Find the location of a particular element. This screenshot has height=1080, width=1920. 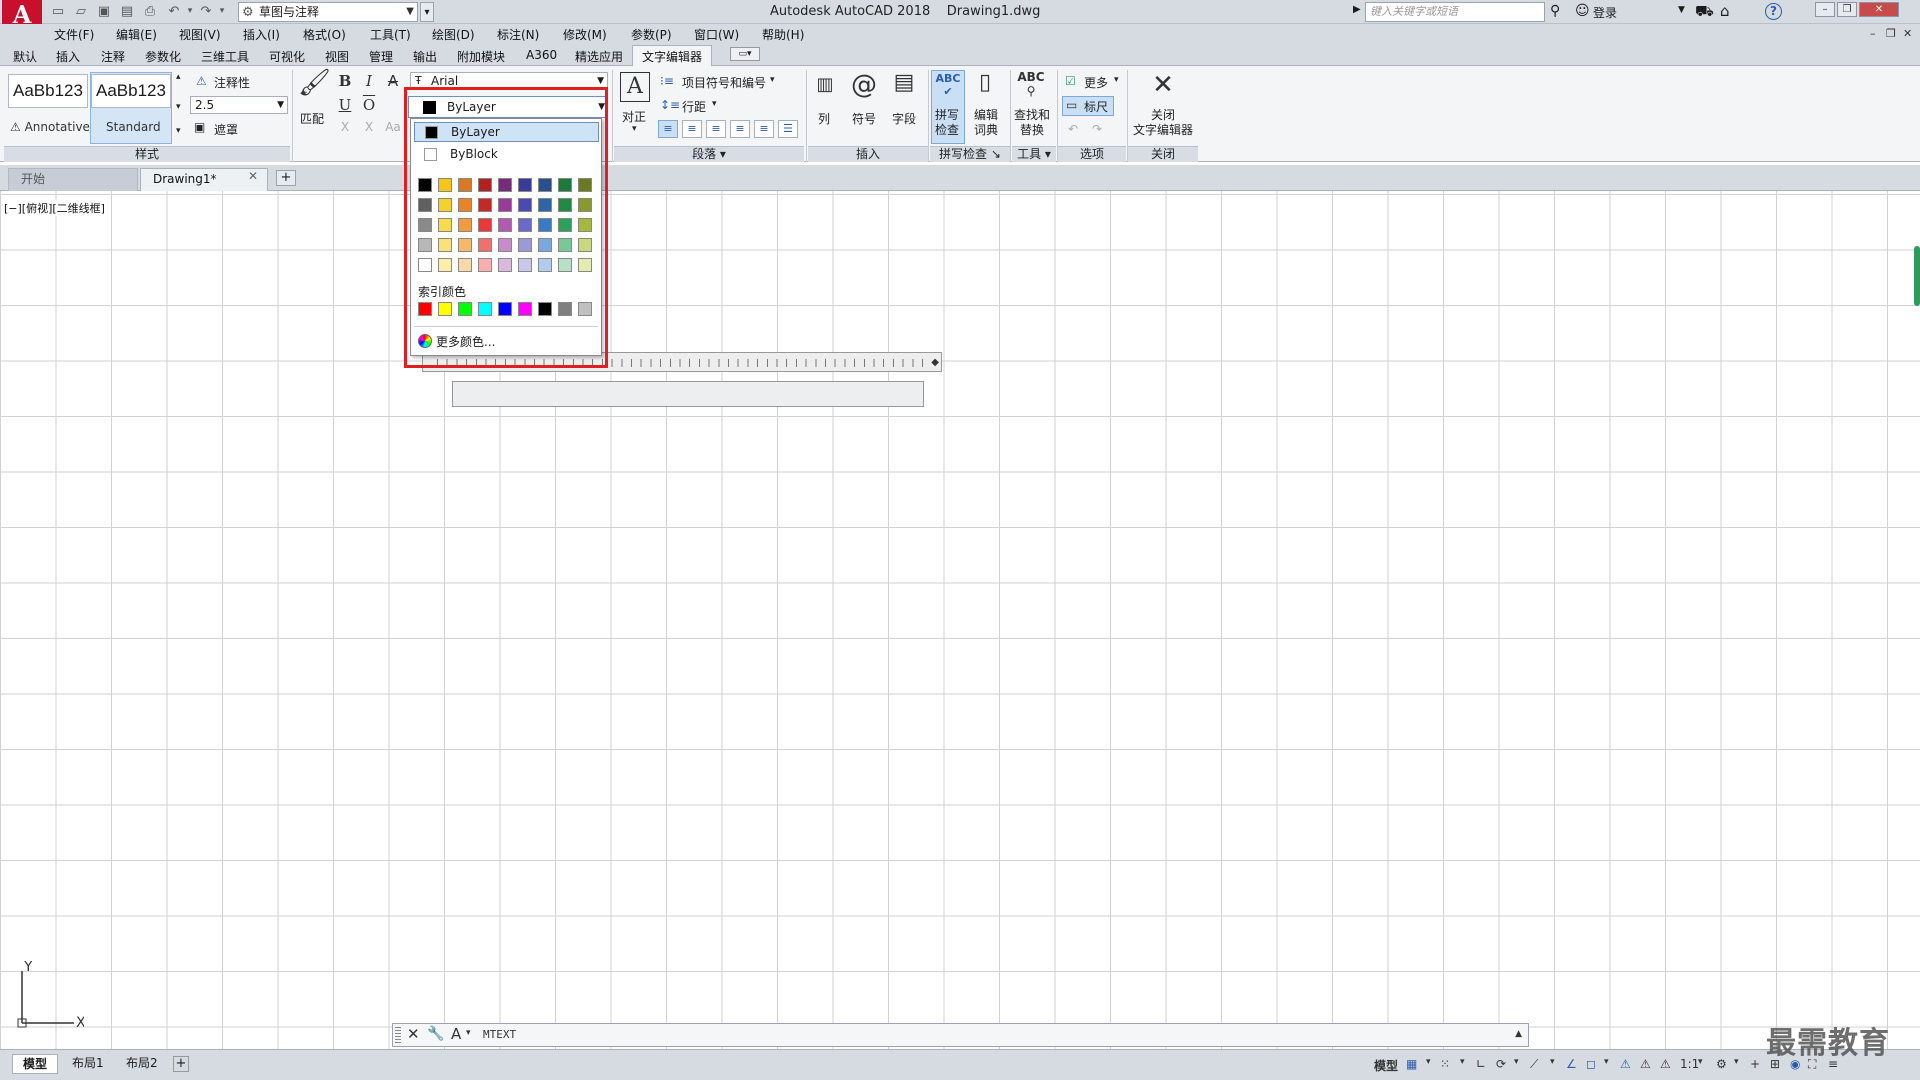

field-icon: ▤ is located at coordinates (904, 82).